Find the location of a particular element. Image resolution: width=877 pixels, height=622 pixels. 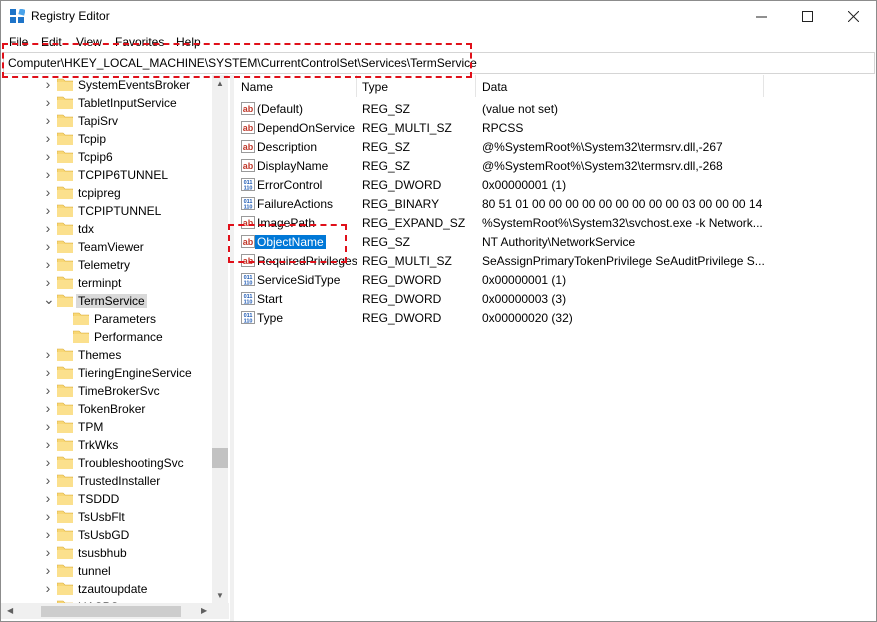

tree-item: › SystemEventsBroker is located at coordinates (107, 85).